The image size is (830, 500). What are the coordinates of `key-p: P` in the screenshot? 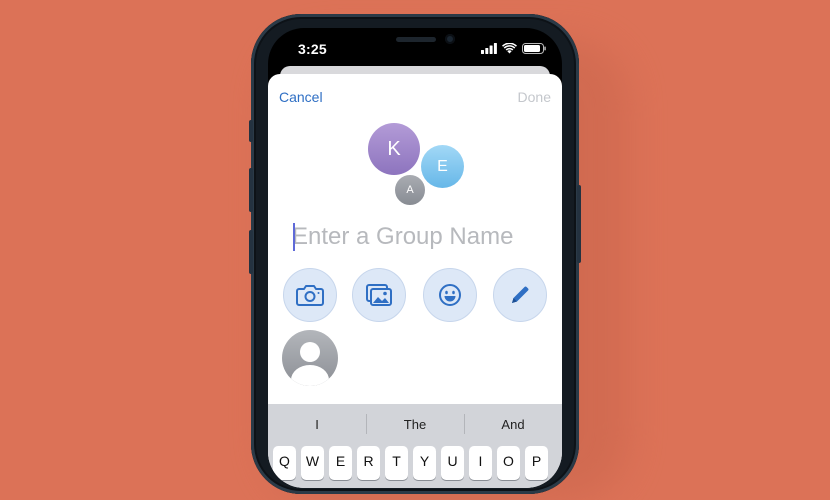 It's located at (536, 463).